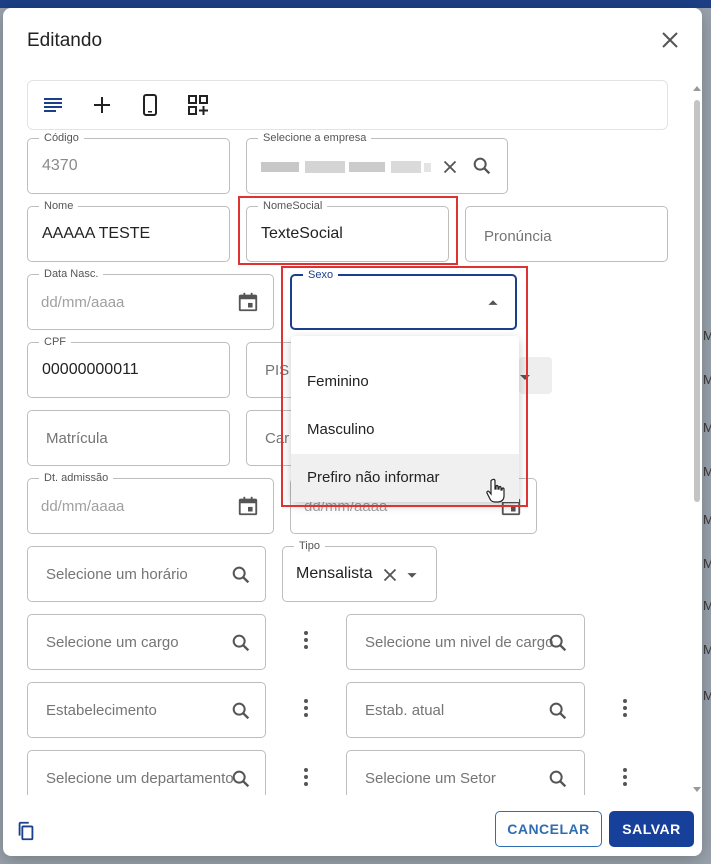  What do you see at coordinates (566, 234) in the screenshot?
I see `pronuncia-field: Pronúncia` at bounding box center [566, 234].